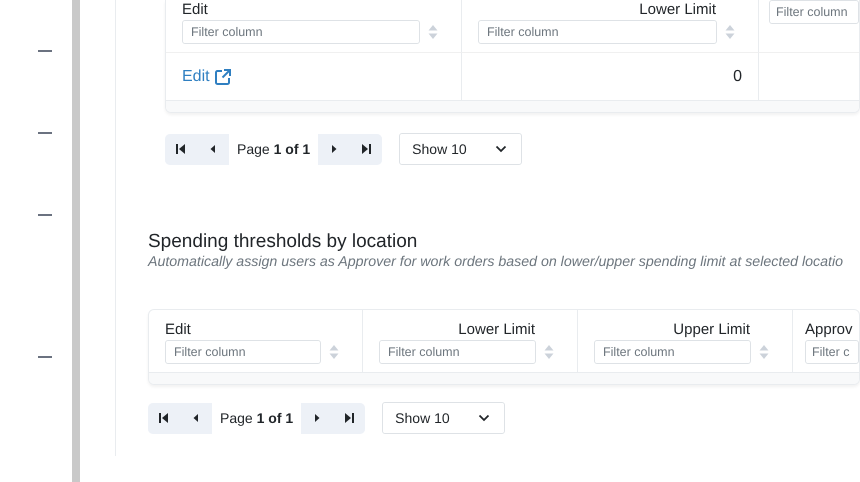 This screenshot has width=860, height=482. Describe the element at coordinates (76, 241) in the screenshot. I see `scrollbar` at that location.